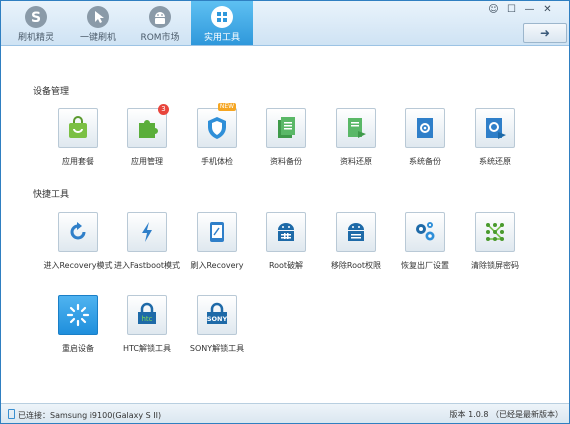  Describe the element at coordinates (286, 127) in the screenshot. I see `document-stack-icon` at that location.